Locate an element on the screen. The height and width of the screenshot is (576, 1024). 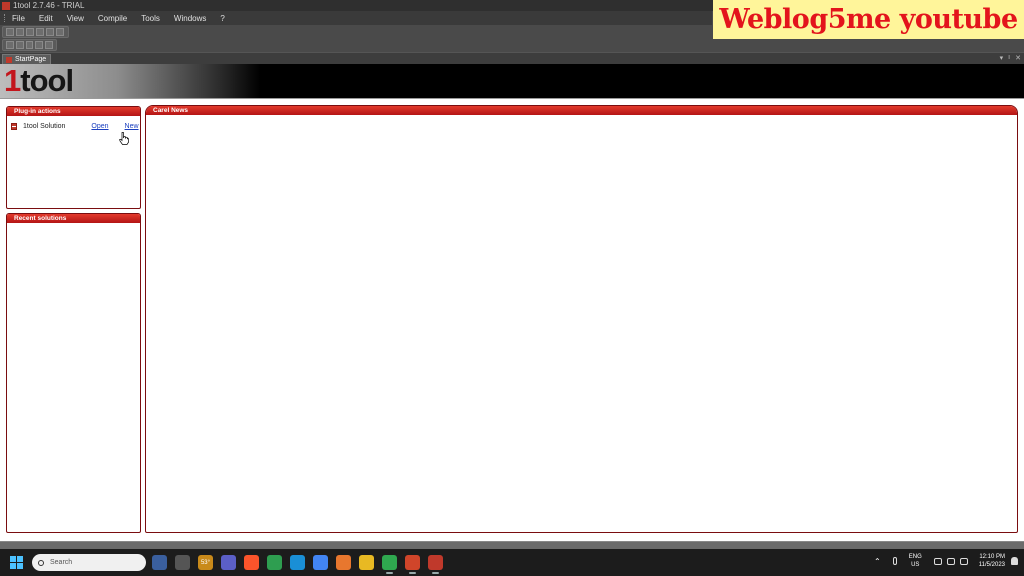
cut-icon is located at coordinates (40, 32).